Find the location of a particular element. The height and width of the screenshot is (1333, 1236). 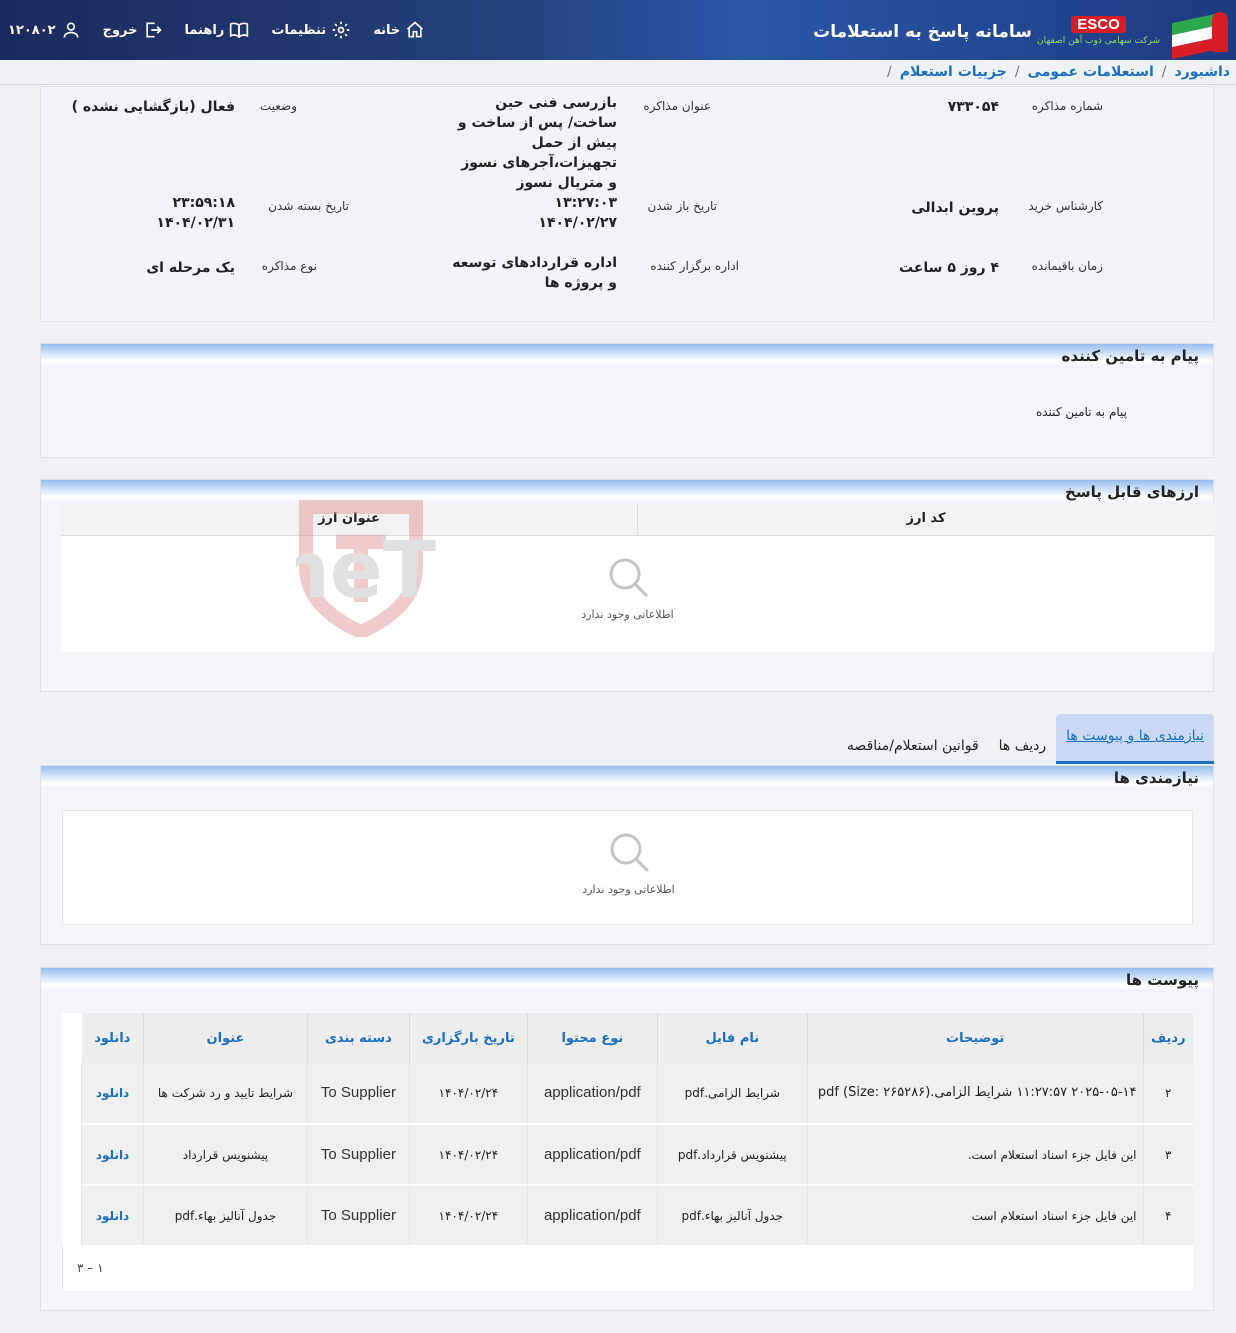

status-value: فعال (بازگشایی نشده ) is located at coordinates (153, 107).